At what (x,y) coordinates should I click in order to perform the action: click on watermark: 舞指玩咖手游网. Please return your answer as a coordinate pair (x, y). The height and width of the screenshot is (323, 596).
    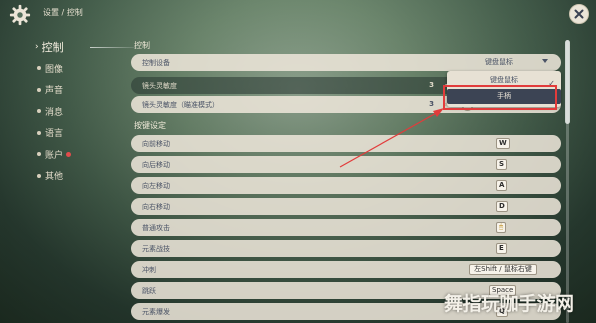
    Looking at the image, I should click on (509, 304).